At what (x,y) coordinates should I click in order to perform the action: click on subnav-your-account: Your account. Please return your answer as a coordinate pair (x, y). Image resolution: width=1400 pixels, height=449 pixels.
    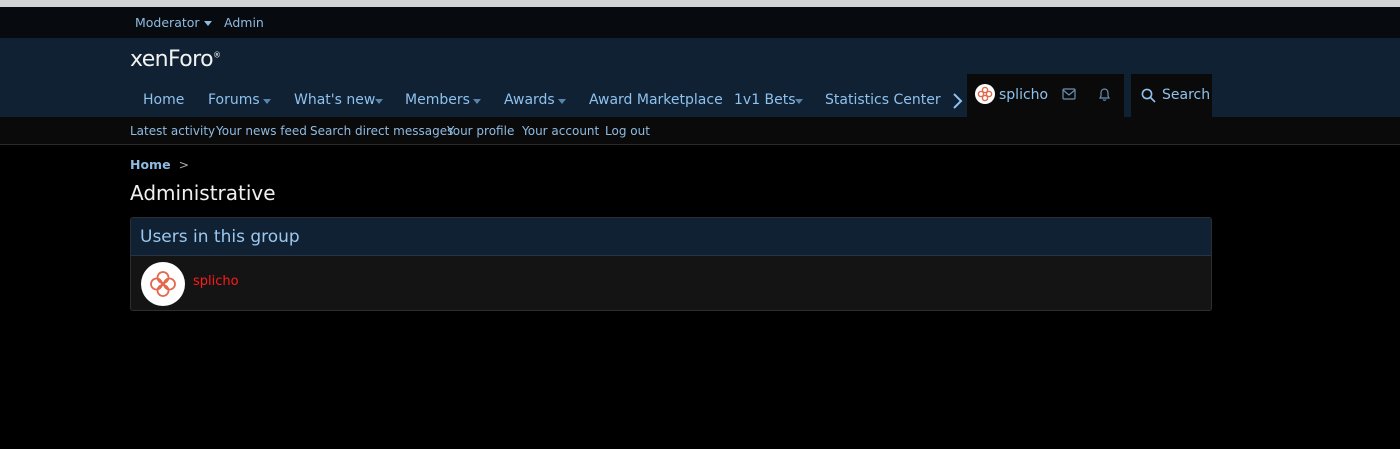
    Looking at the image, I should click on (560, 131).